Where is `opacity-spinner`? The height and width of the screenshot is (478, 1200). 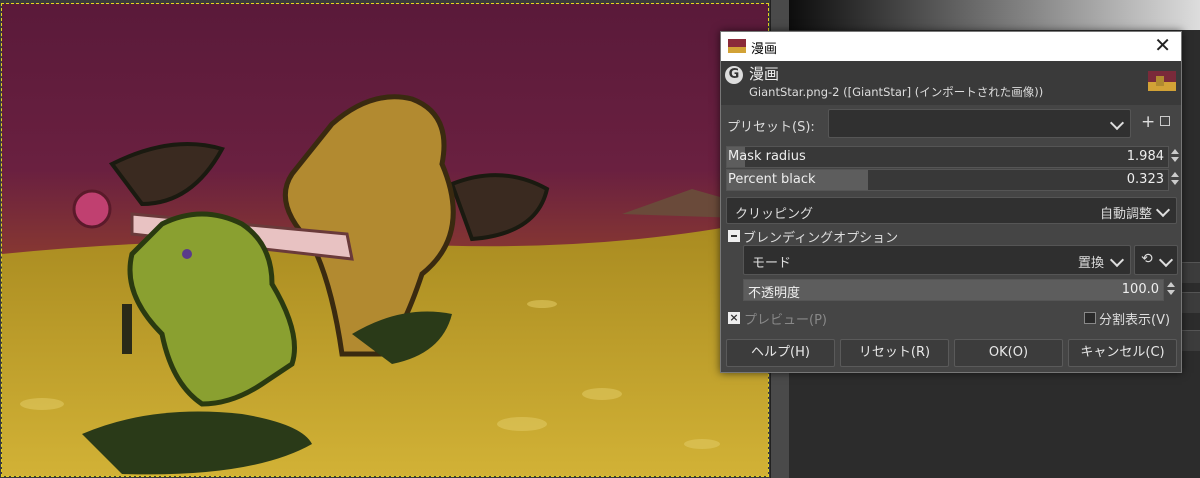
opacity-spinner is located at coordinates (1171, 290).